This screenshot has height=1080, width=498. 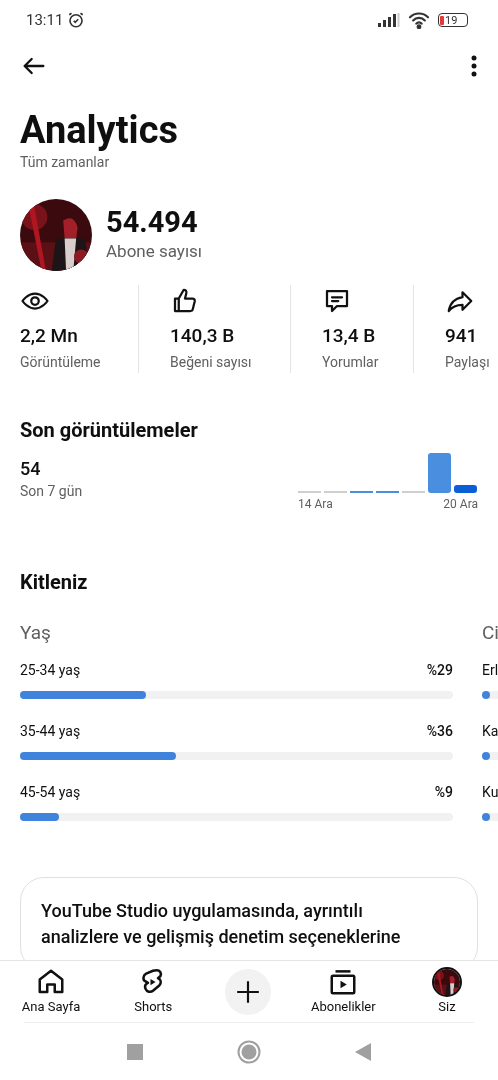 I want to click on home-circle-icon, so click(x=249, y=1051).